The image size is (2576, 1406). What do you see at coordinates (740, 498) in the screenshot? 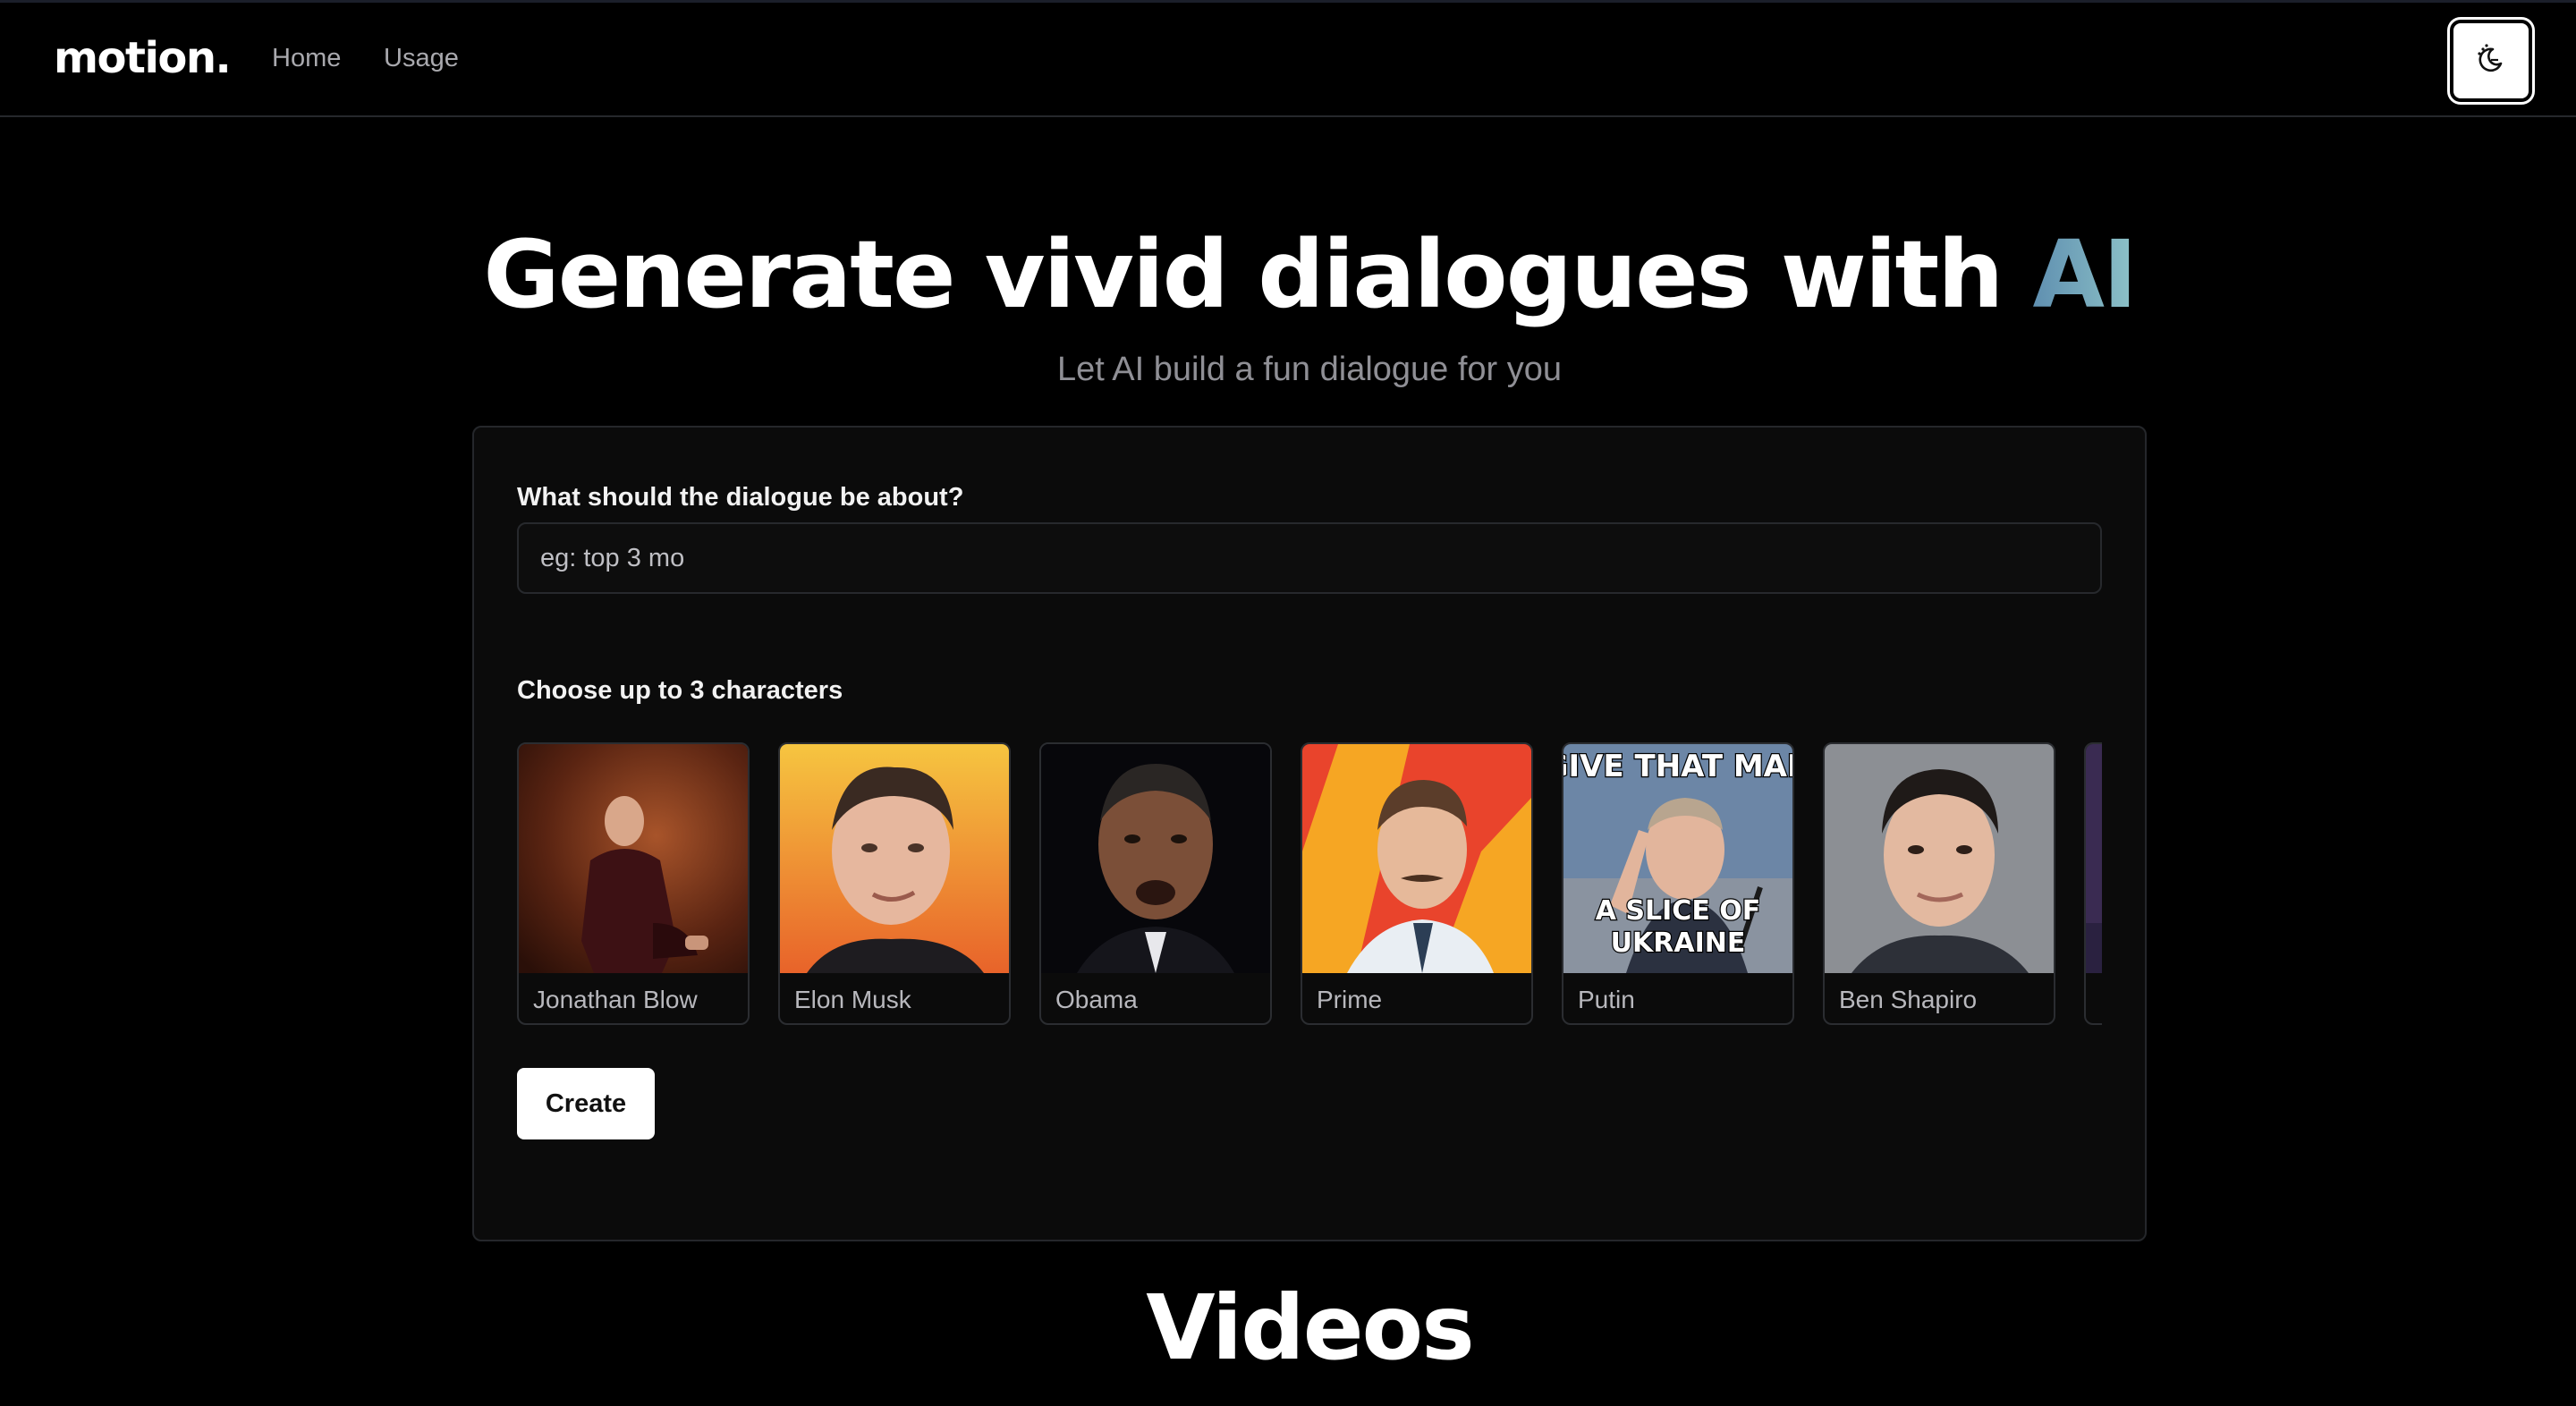
I see `topic-label: What should the dialogue be about?` at bounding box center [740, 498].